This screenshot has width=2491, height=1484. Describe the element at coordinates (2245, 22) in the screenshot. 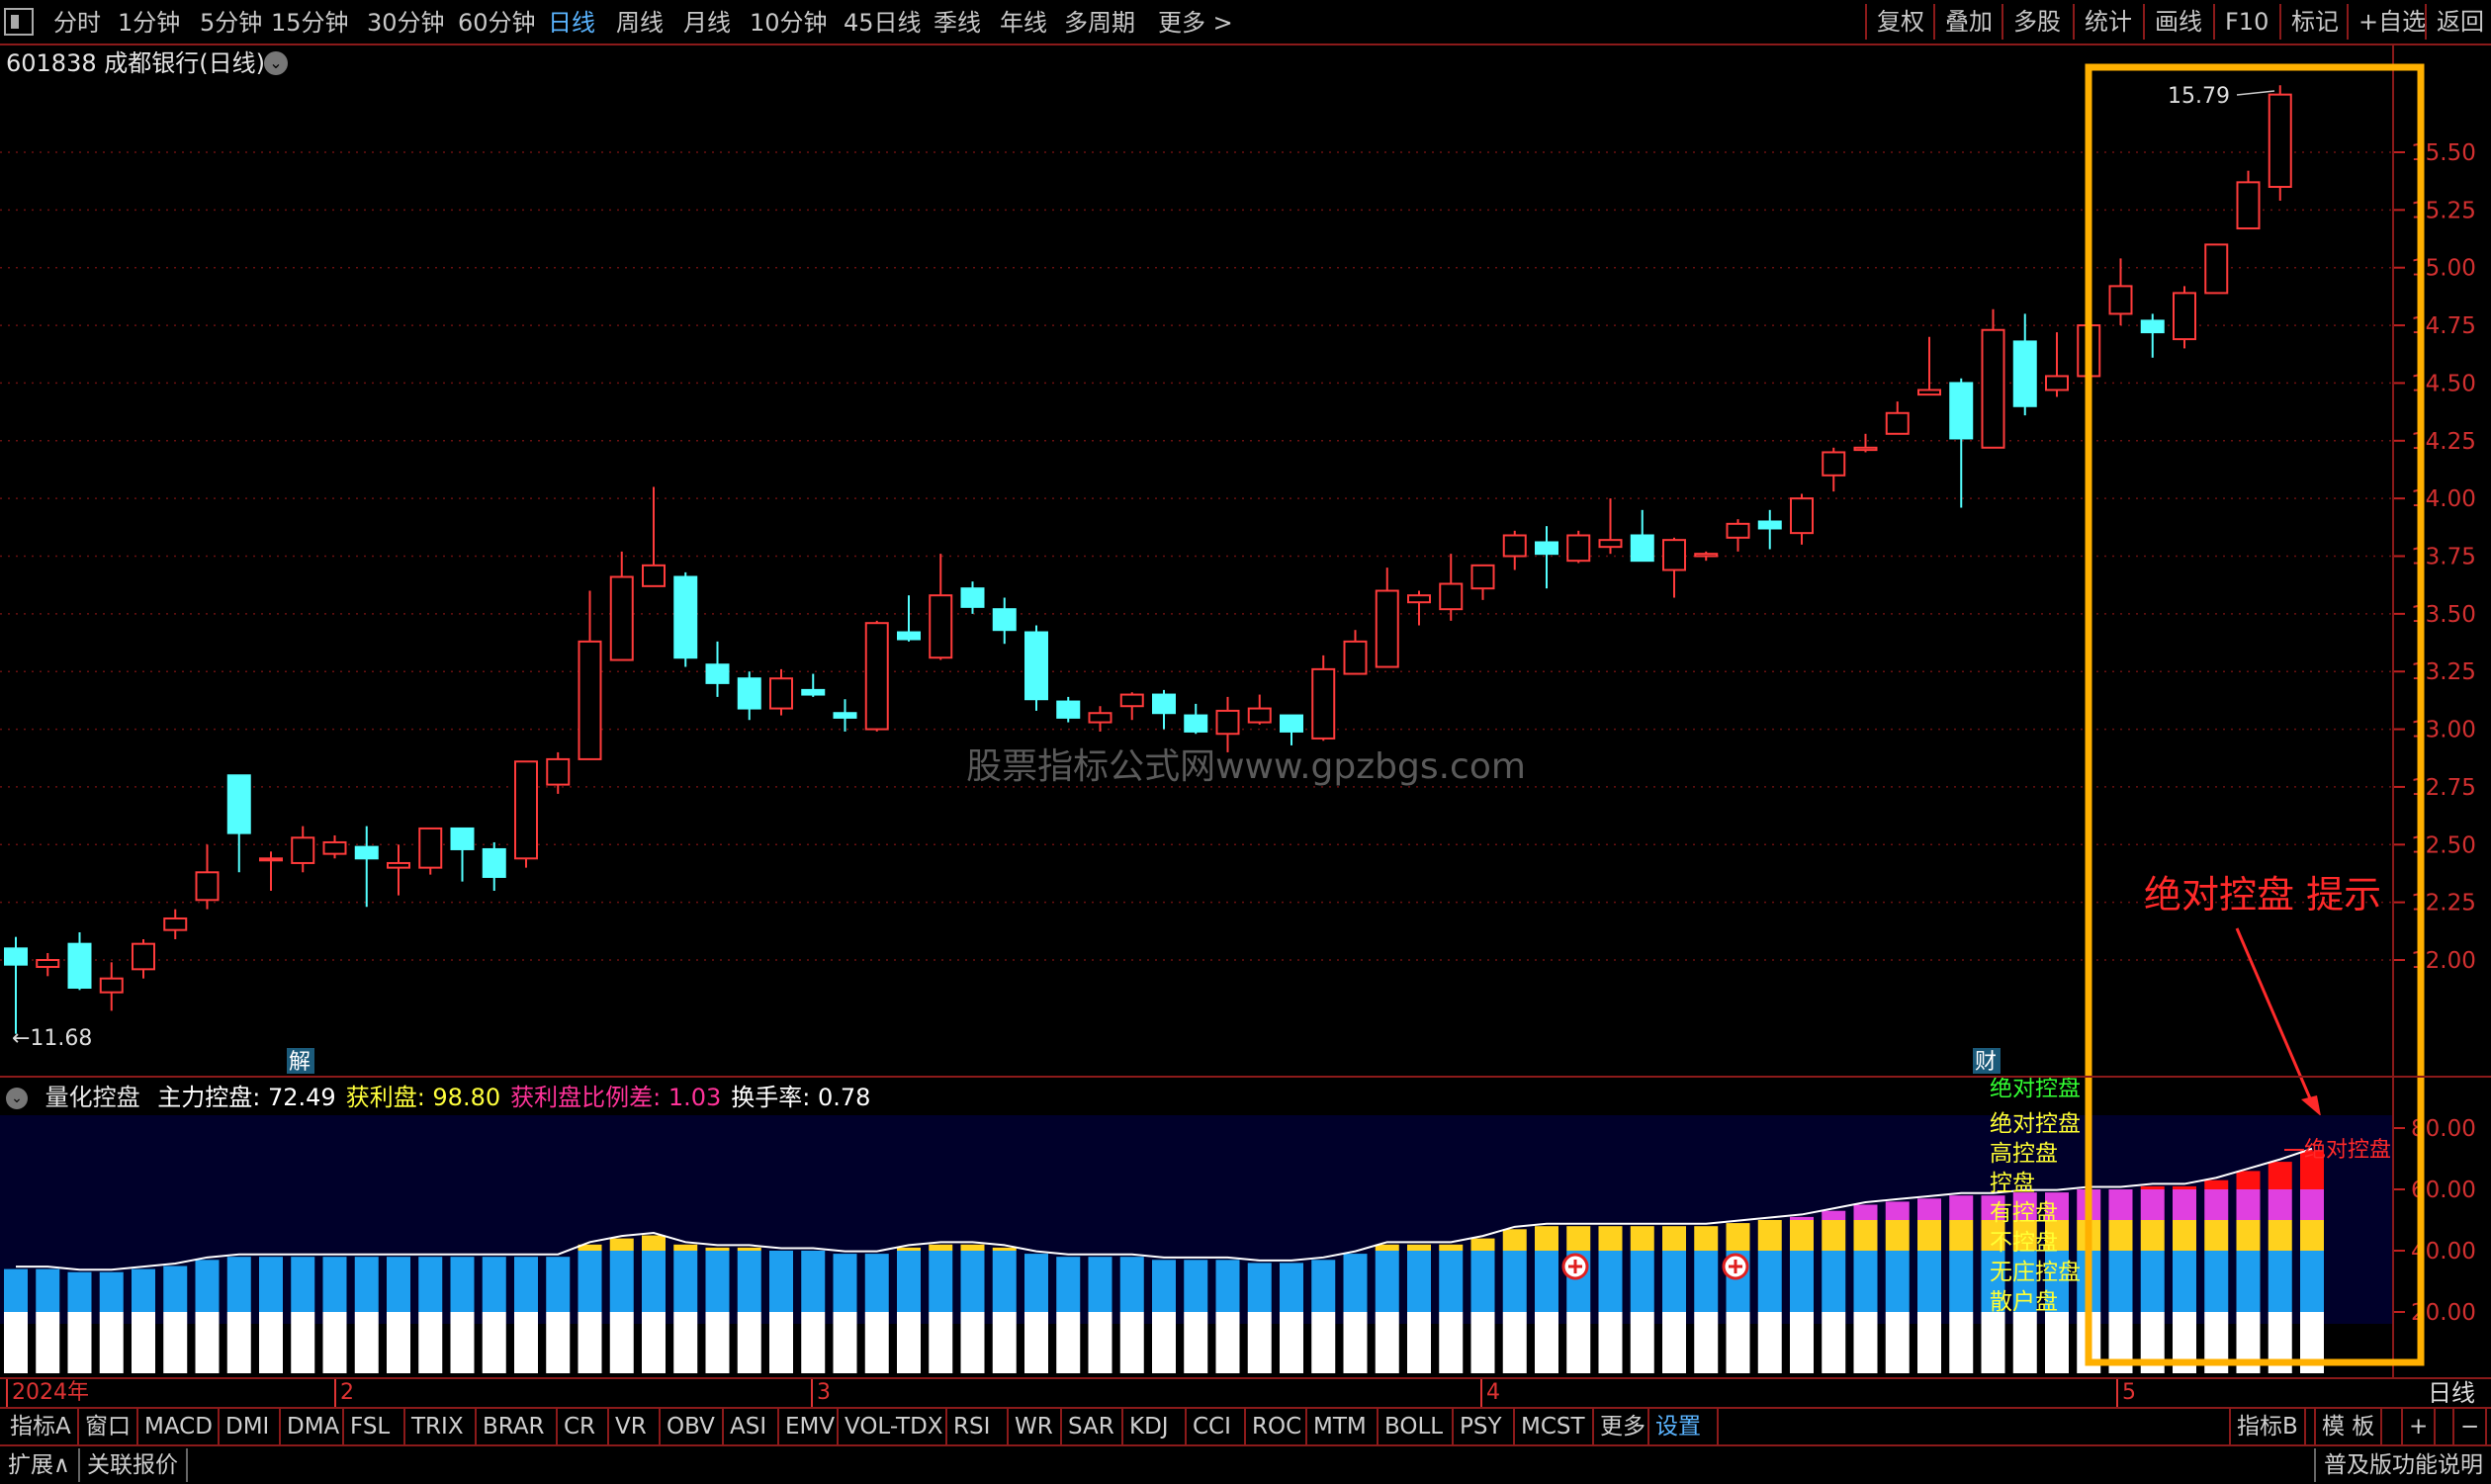

I see `toolbar-button-5: F10` at that location.